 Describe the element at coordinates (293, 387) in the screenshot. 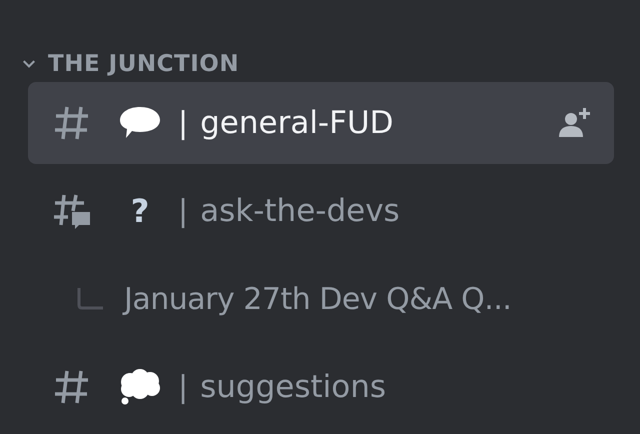

I see `channel-name: suggestions` at that location.